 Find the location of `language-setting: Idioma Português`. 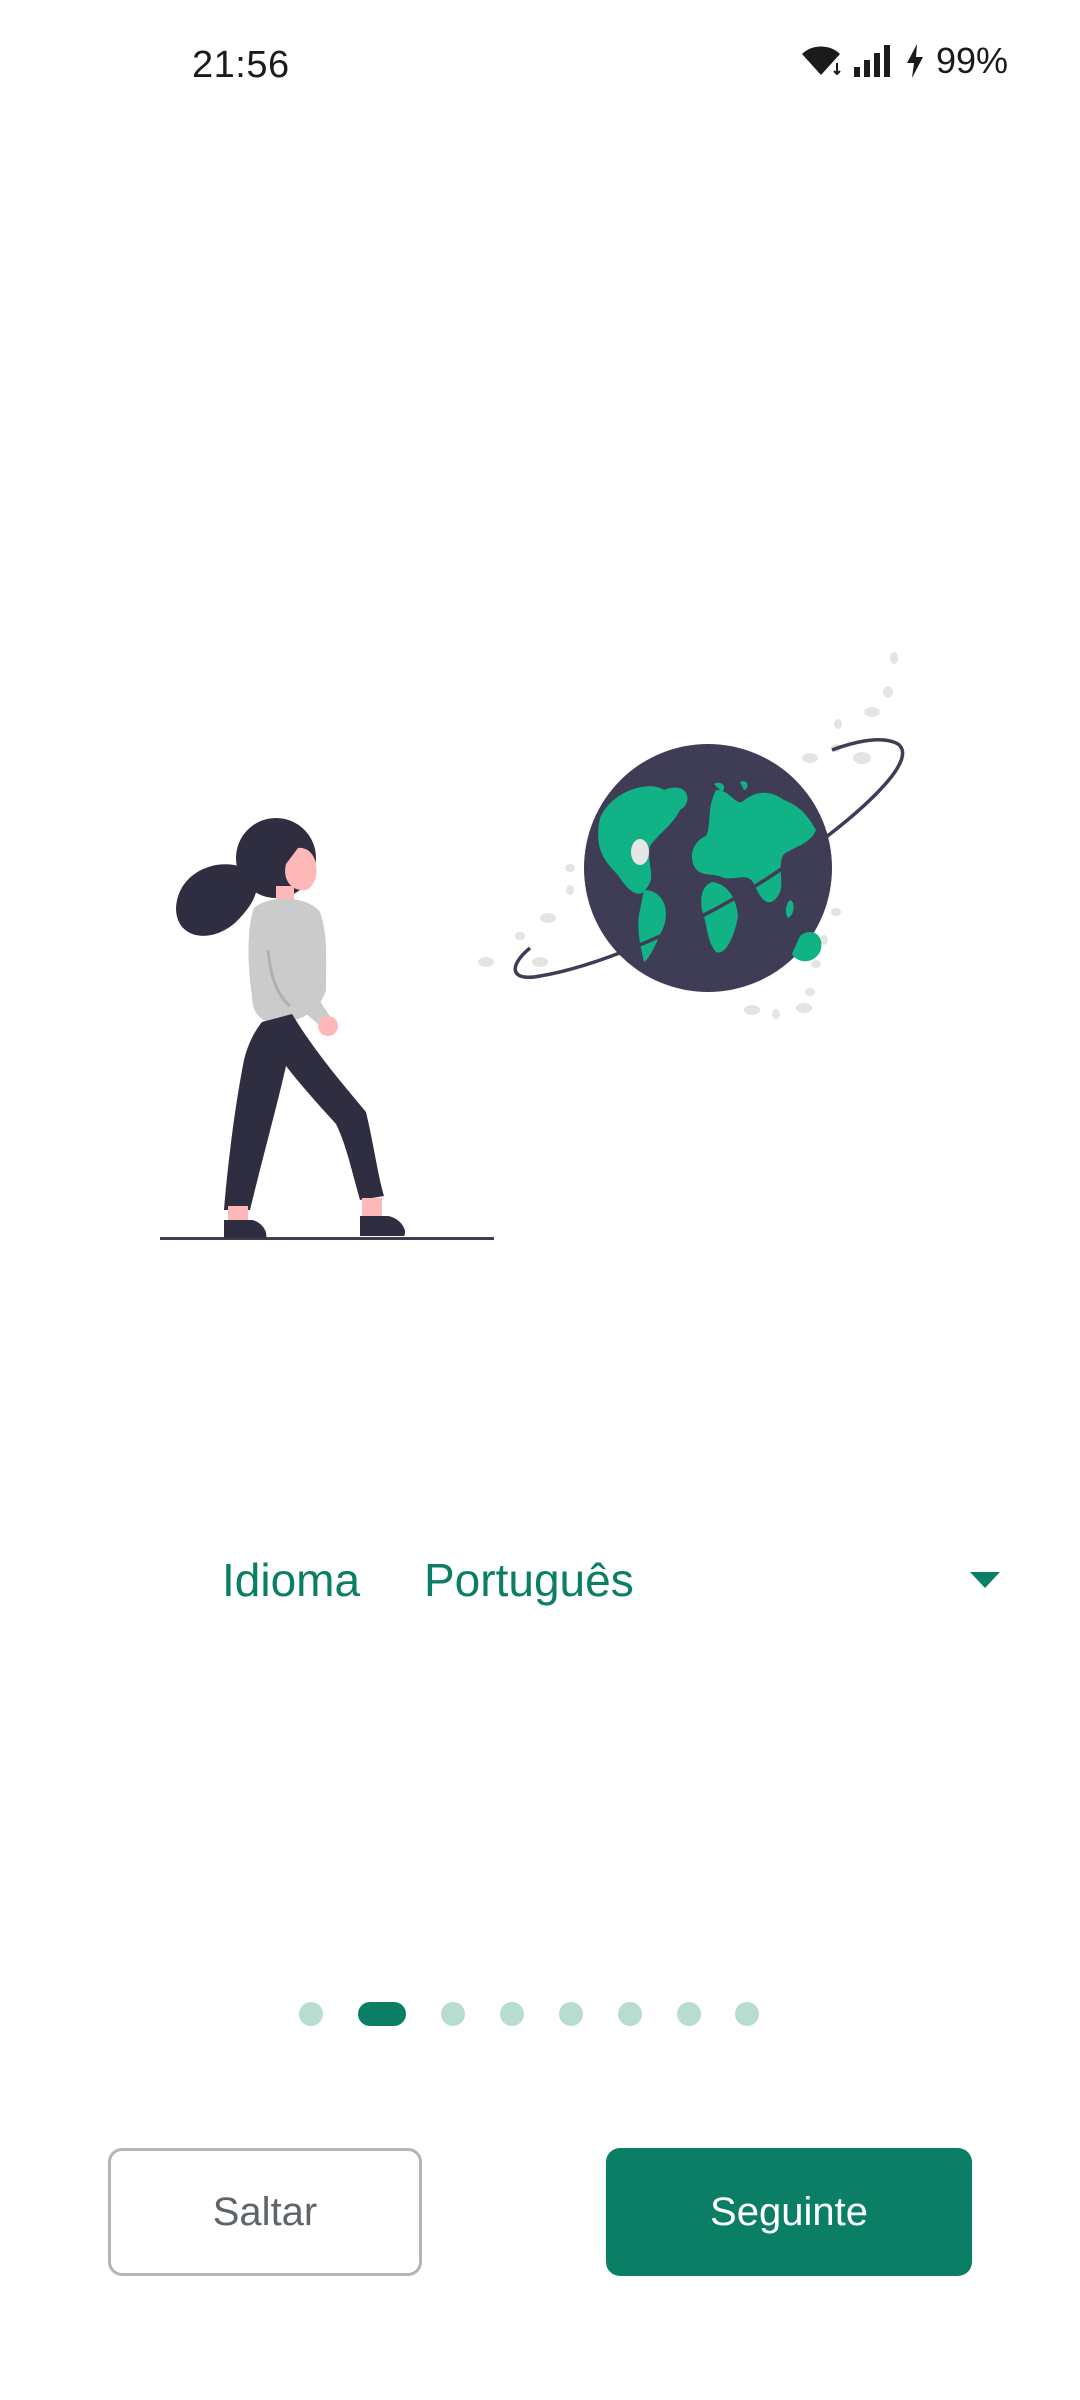

language-setting: Idioma Português is located at coordinates (618, 1580).